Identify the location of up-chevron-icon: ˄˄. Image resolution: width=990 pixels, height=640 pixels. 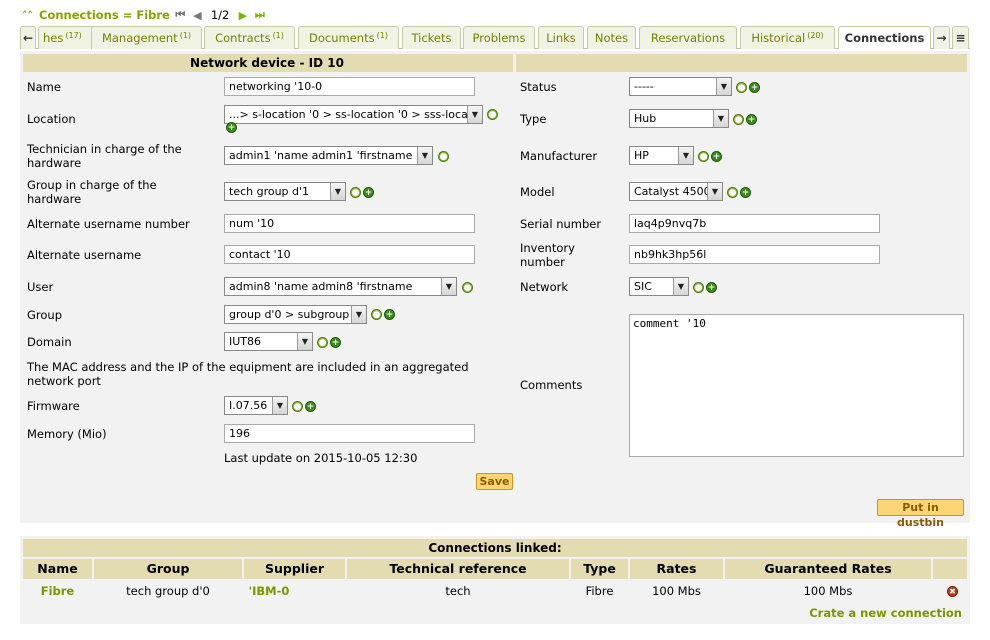
(27, 15).